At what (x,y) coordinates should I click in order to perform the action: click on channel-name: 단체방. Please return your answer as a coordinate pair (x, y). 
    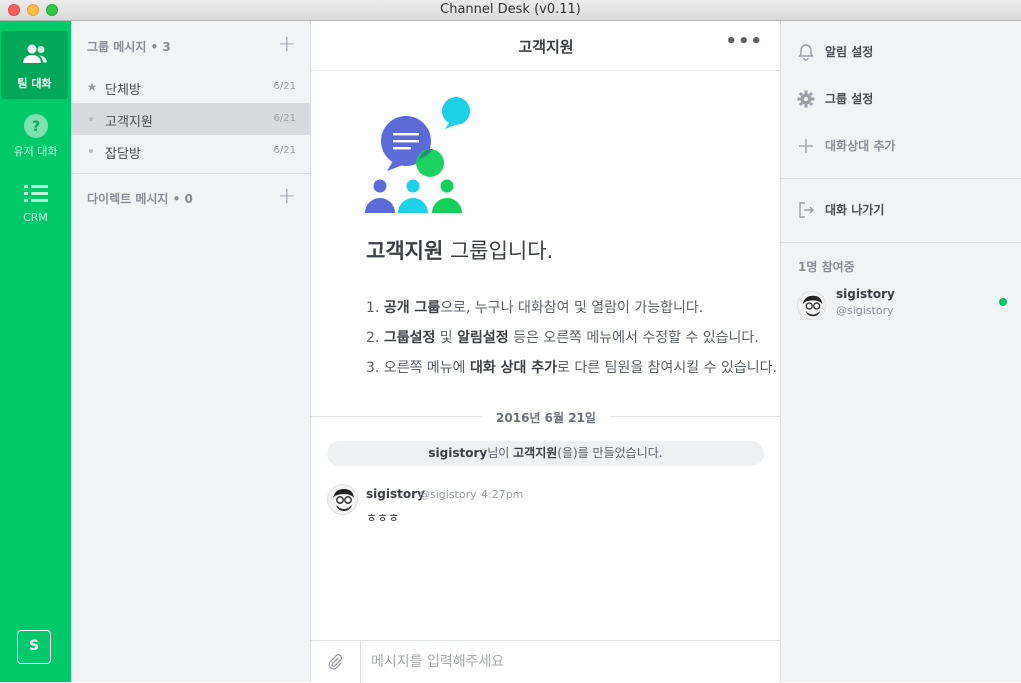
    Looking at the image, I should click on (123, 90).